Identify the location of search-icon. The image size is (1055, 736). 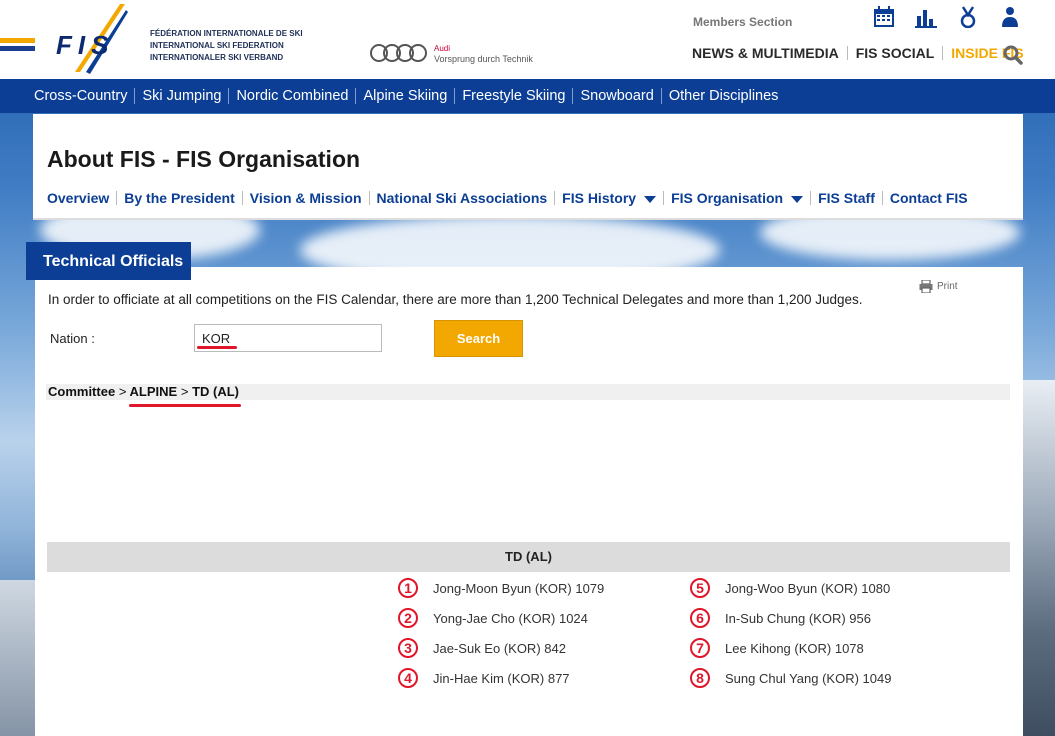
(1013, 55).